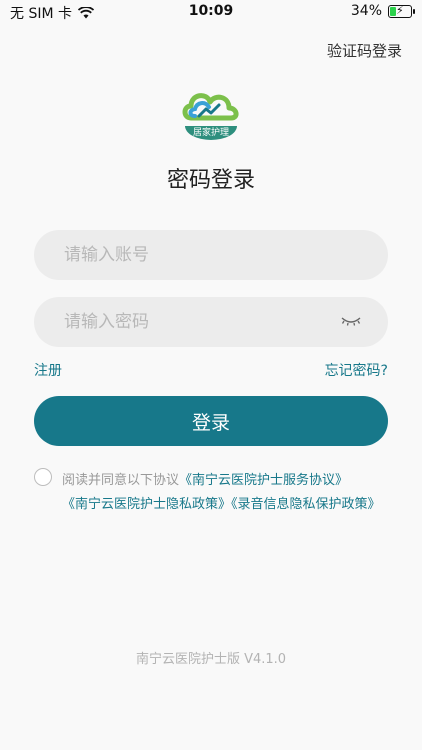 Image resolution: width=422 pixels, height=750 pixels. I want to click on page-title: 密码登录, so click(210, 180).